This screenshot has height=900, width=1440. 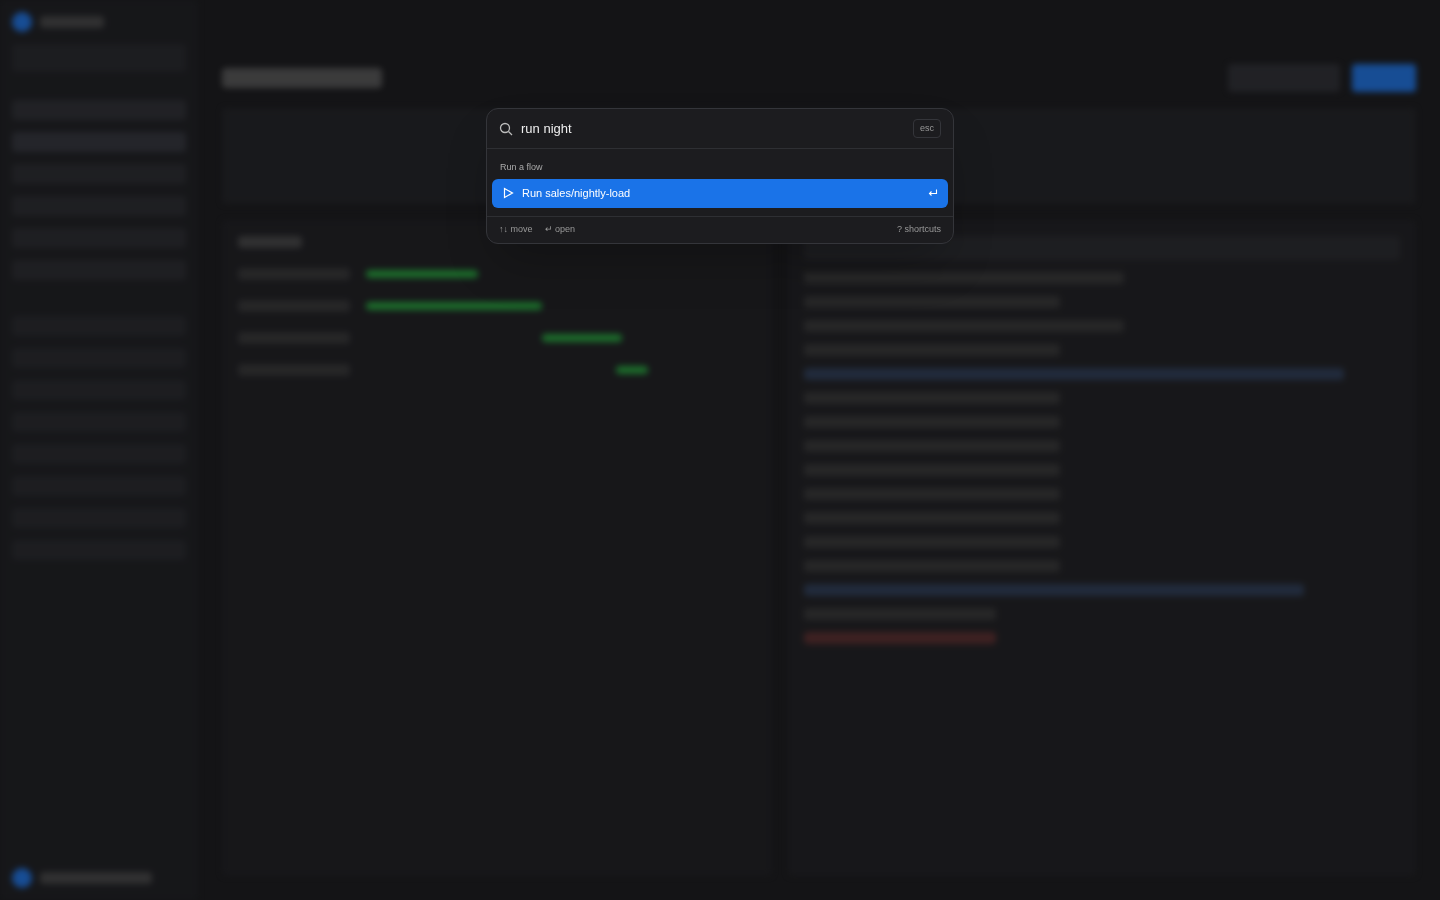 What do you see at coordinates (933, 193) in the screenshot?
I see `enter-icon` at bounding box center [933, 193].